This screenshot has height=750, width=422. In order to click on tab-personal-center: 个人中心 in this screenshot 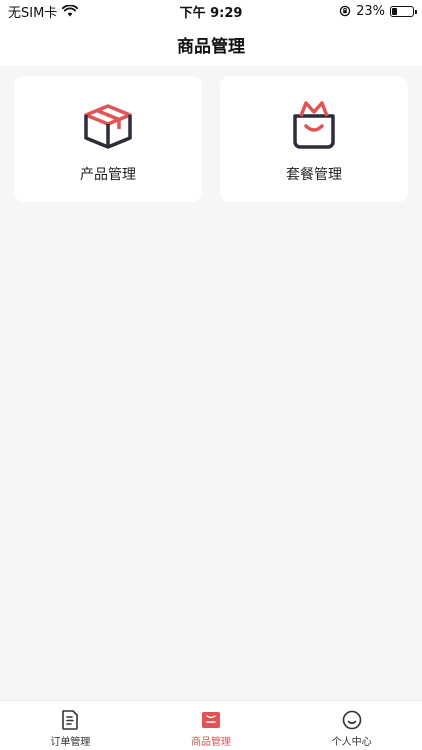, I will do `click(351, 725)`.